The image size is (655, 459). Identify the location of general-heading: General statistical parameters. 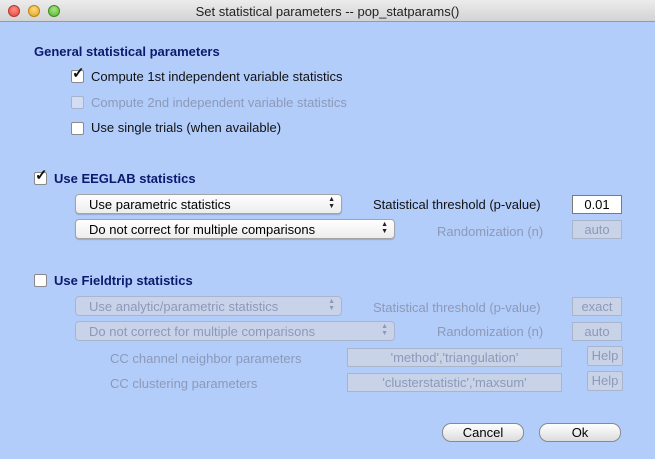
(127, 51).